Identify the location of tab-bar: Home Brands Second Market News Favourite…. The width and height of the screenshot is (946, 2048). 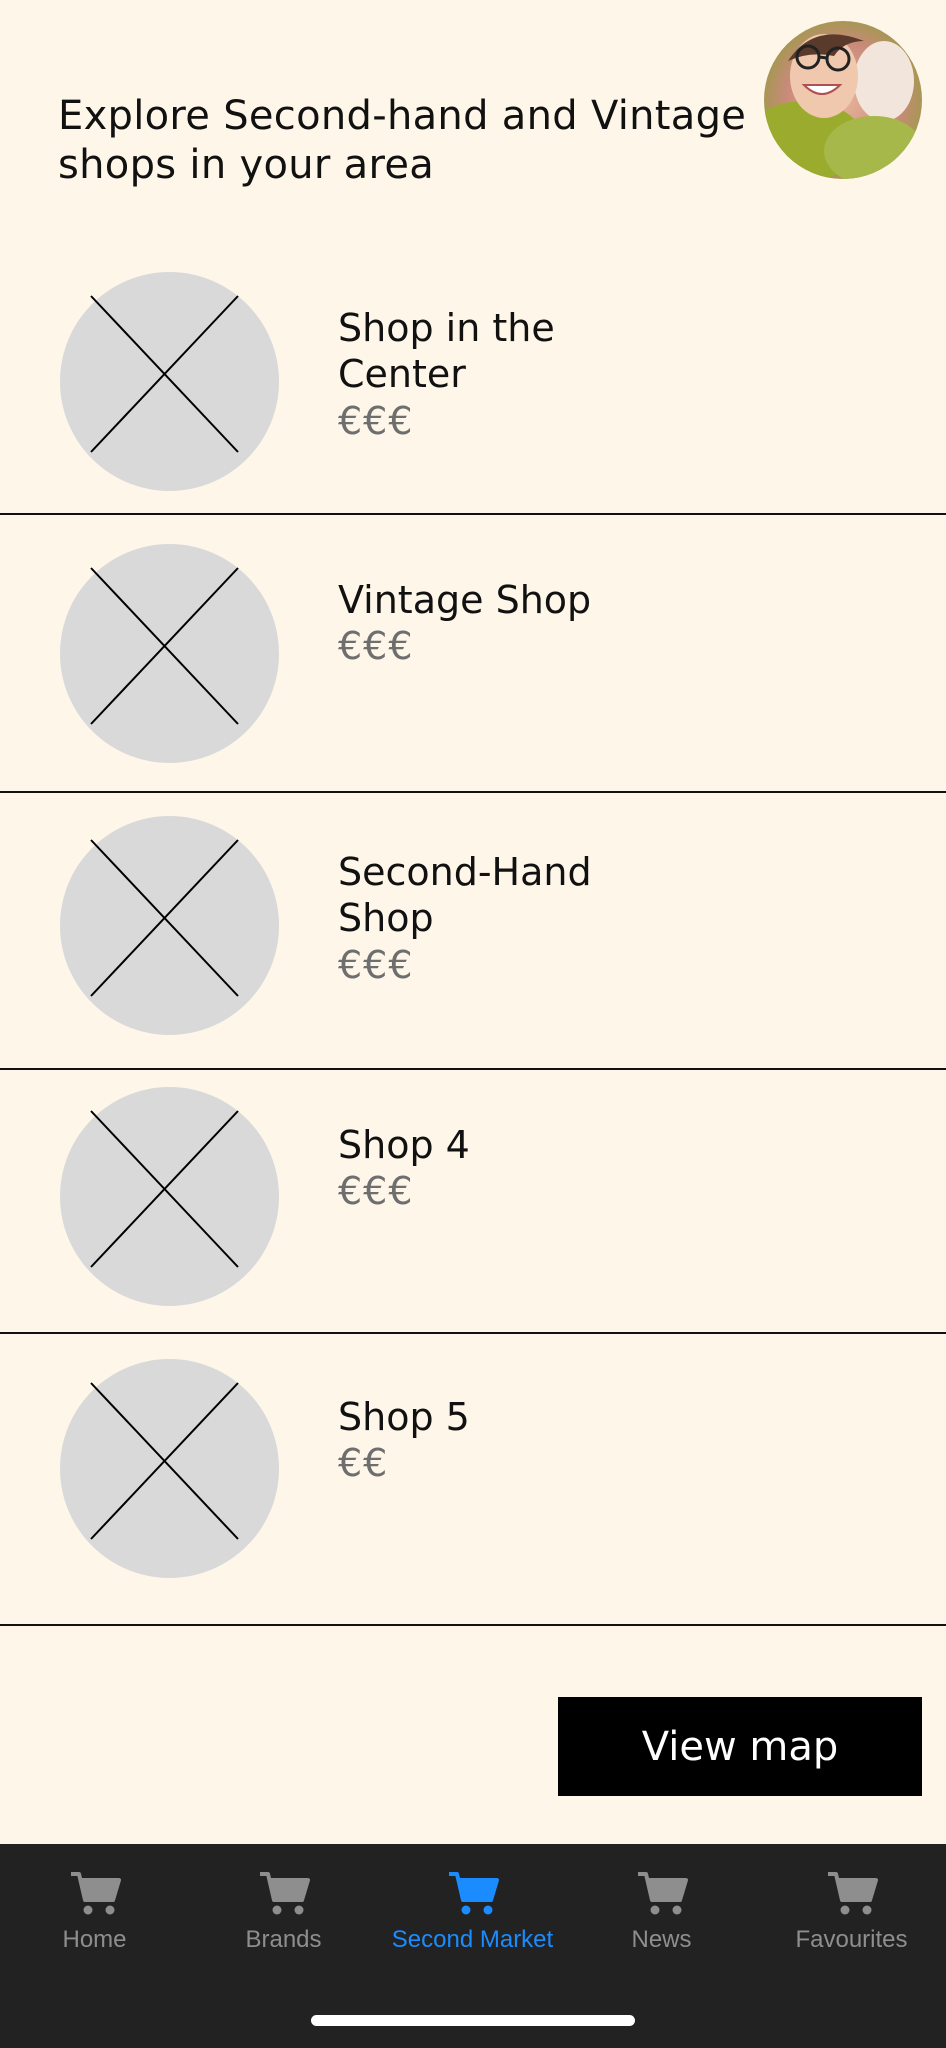
(473, 1946).